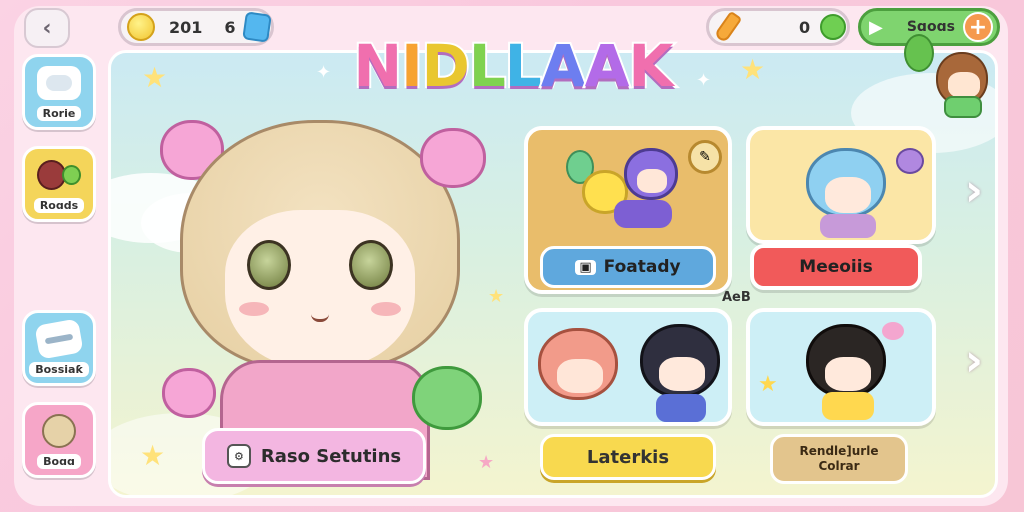  I want to click on card-1-button: ▣ Foatady, so click(628, 267).